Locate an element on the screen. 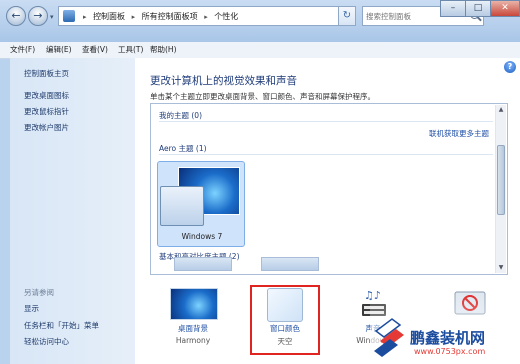  page-subtitle: 单击某个主题立即更改桌面背景、窗口颜色、声音和屏幕保护程序。 is located at coordinates (262, 96).